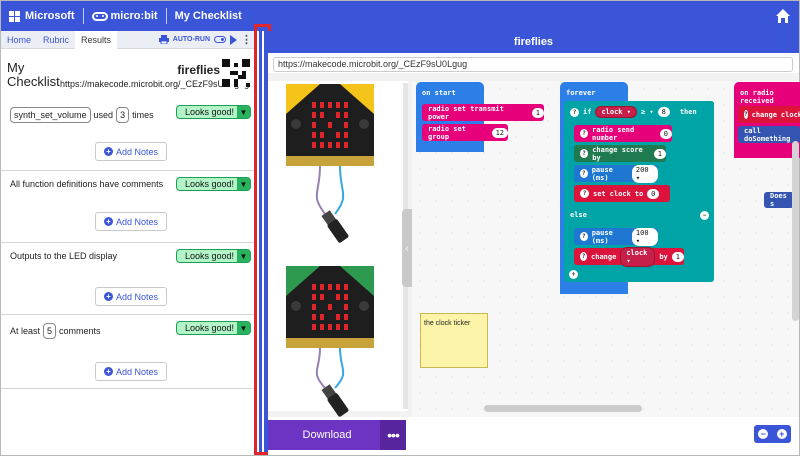 This screenshot has width=800, height=456. I want to click on rule-text: Outputs to the LED display, so click(64, 256).